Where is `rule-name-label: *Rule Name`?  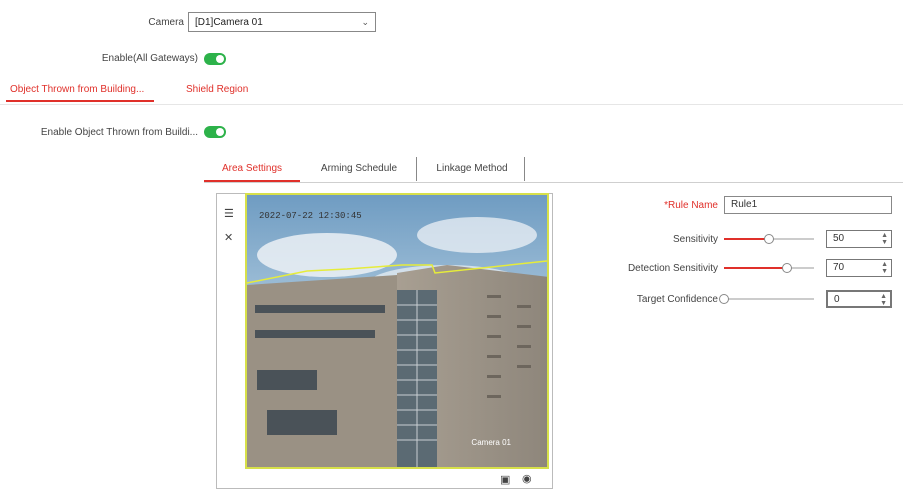 rule-name-label: *Rule Name is located at coordinates (691, 205).